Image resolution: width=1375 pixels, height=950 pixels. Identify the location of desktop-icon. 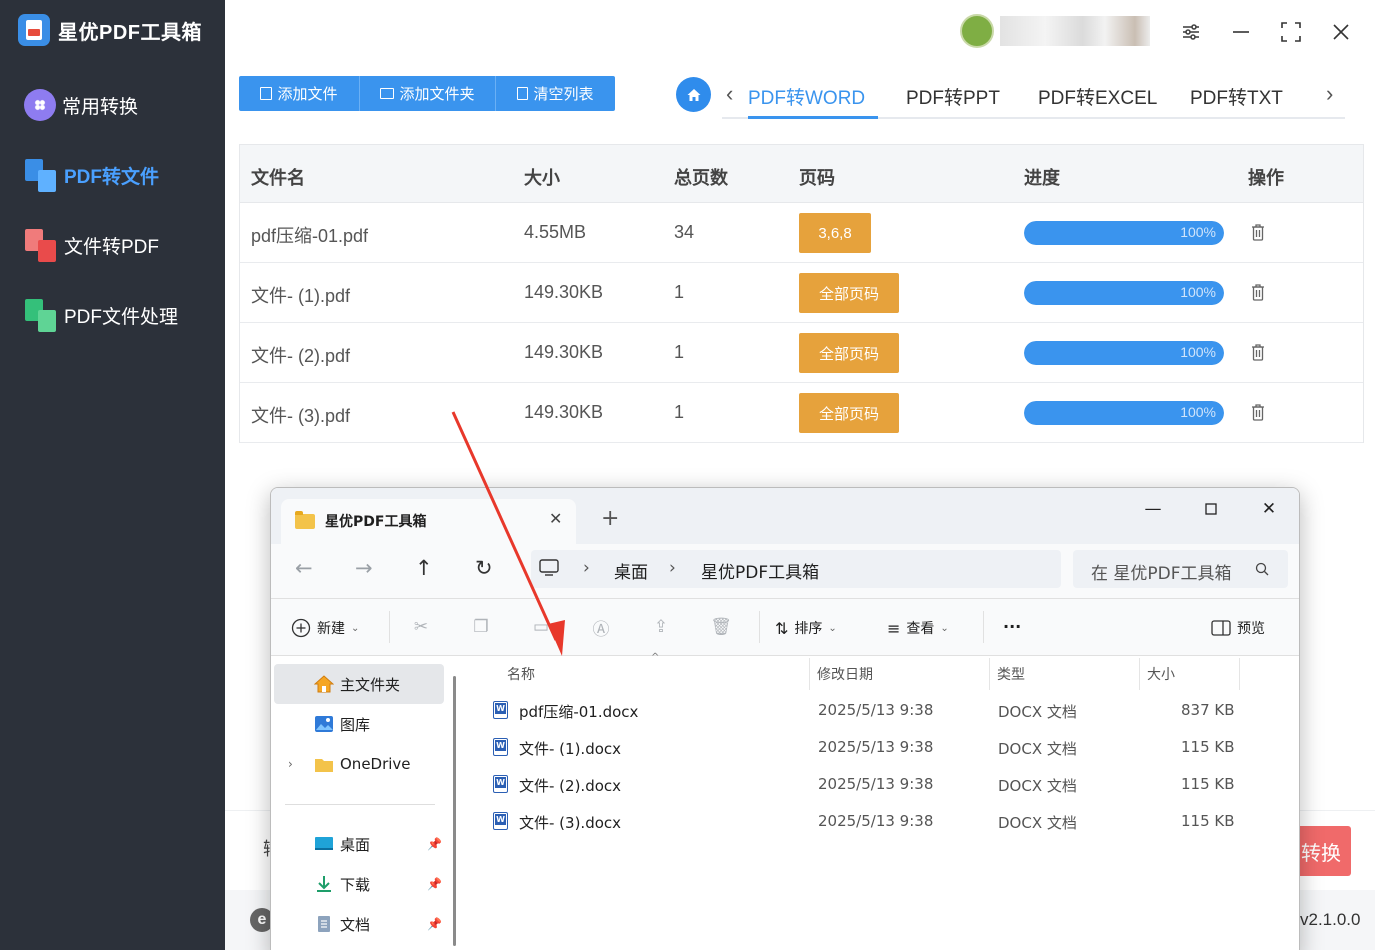
(324, 843).